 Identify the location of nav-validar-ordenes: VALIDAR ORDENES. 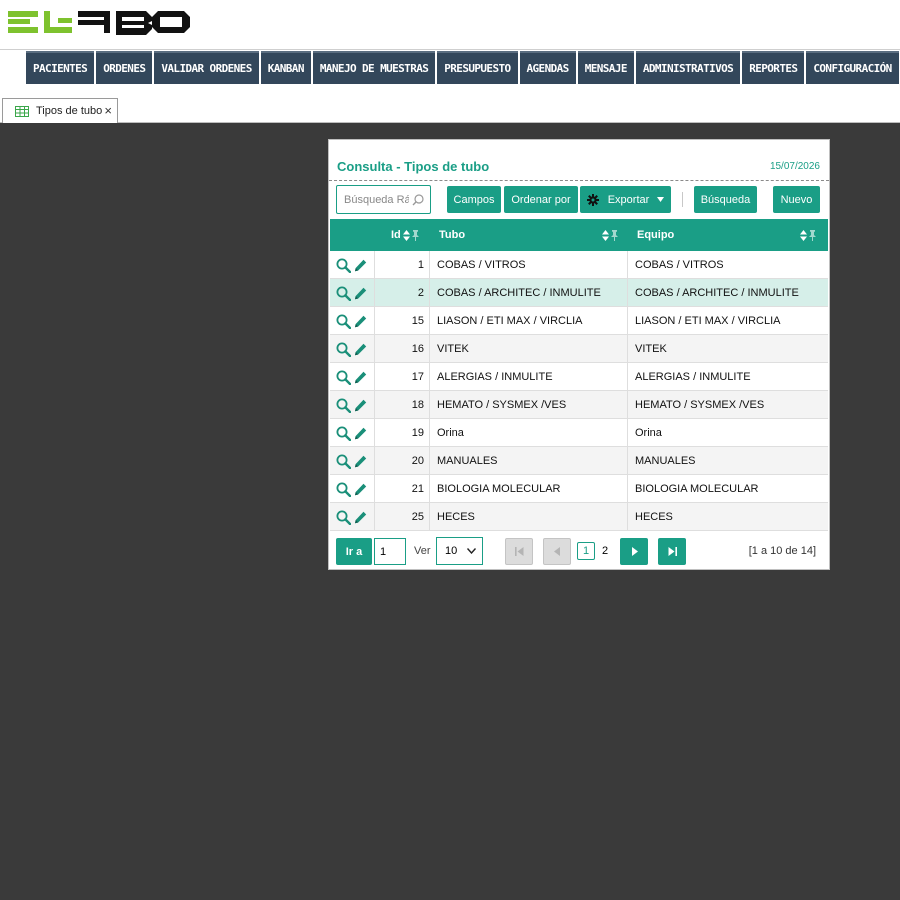
(206, 67).